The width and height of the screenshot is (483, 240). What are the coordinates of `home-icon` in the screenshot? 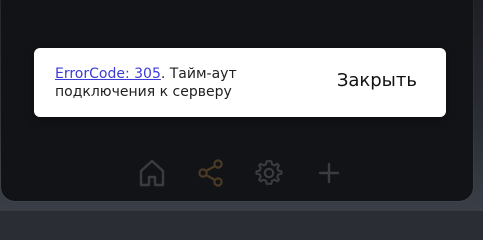 It's located at (152, 173).